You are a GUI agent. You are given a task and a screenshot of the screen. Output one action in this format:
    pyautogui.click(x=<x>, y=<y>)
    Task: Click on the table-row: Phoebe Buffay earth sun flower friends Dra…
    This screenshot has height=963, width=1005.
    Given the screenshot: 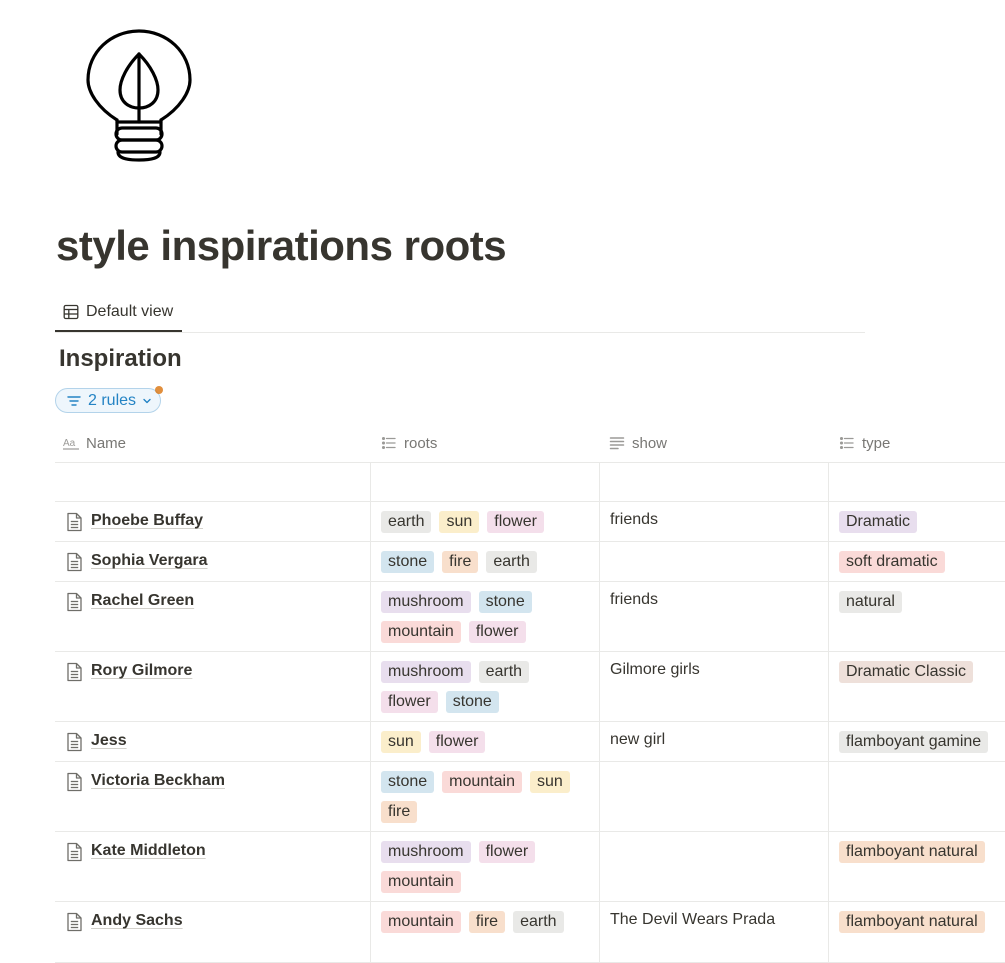 What is the action you would take?
    pyautogui.click(x=530, y=522)
    